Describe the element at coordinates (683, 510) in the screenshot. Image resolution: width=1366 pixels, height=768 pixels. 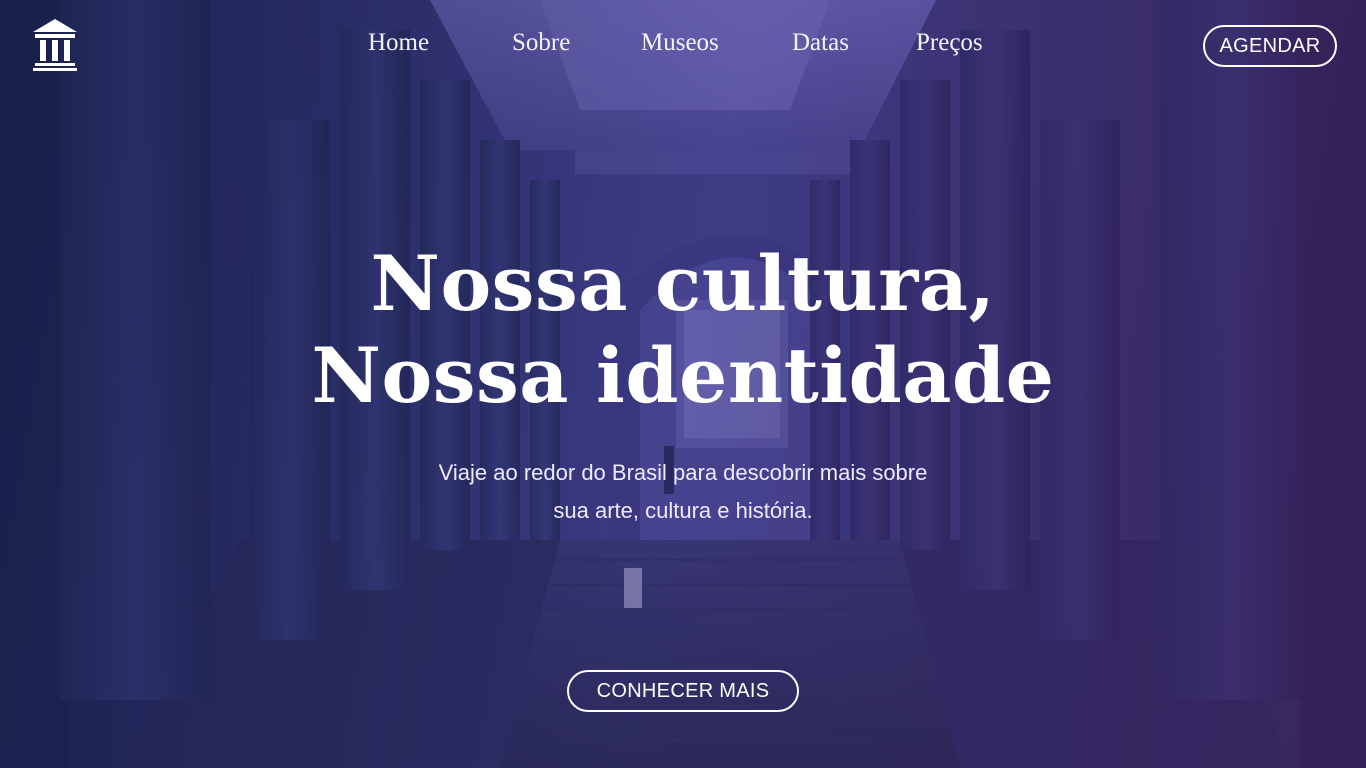
I see `hero-subtitle-line-2: sua arte, cultura e história.` at that location.